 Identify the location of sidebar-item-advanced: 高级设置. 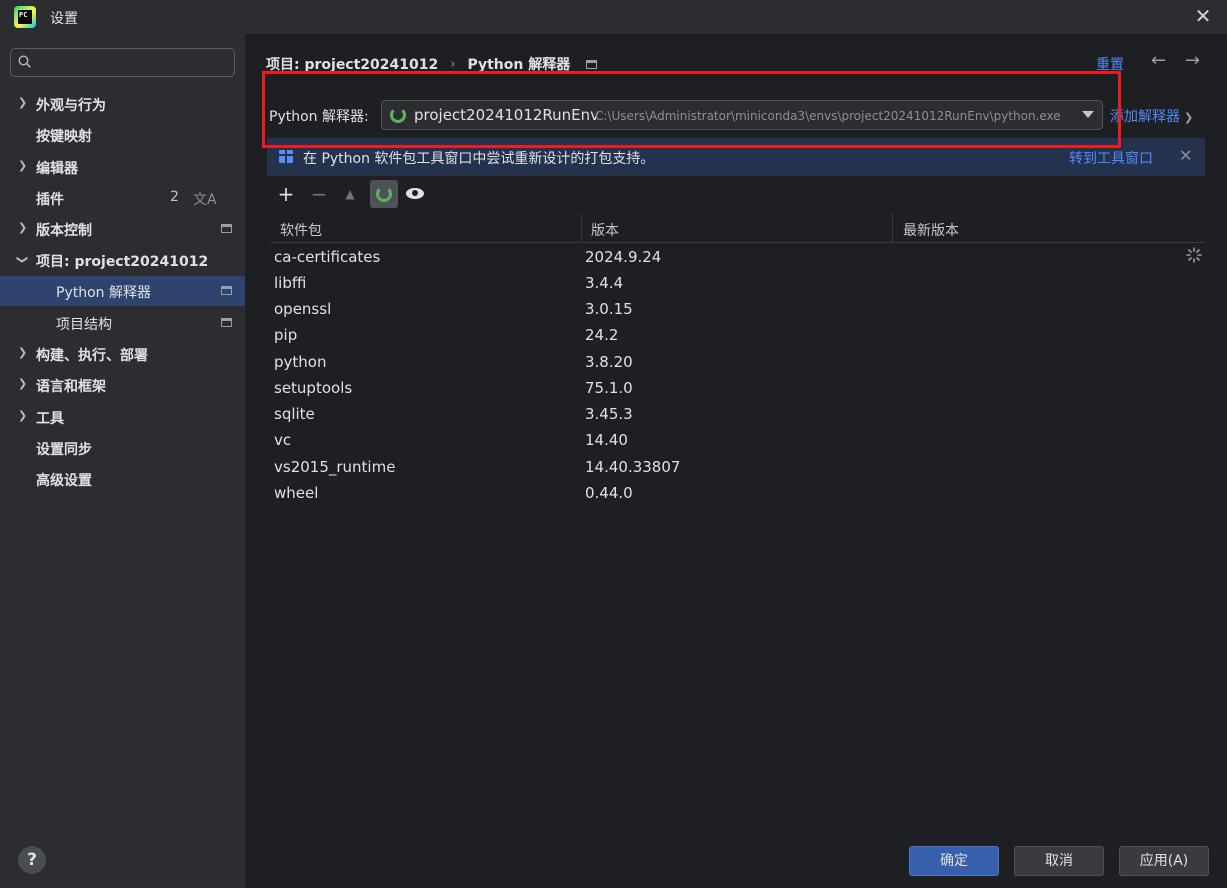
(122, 479).